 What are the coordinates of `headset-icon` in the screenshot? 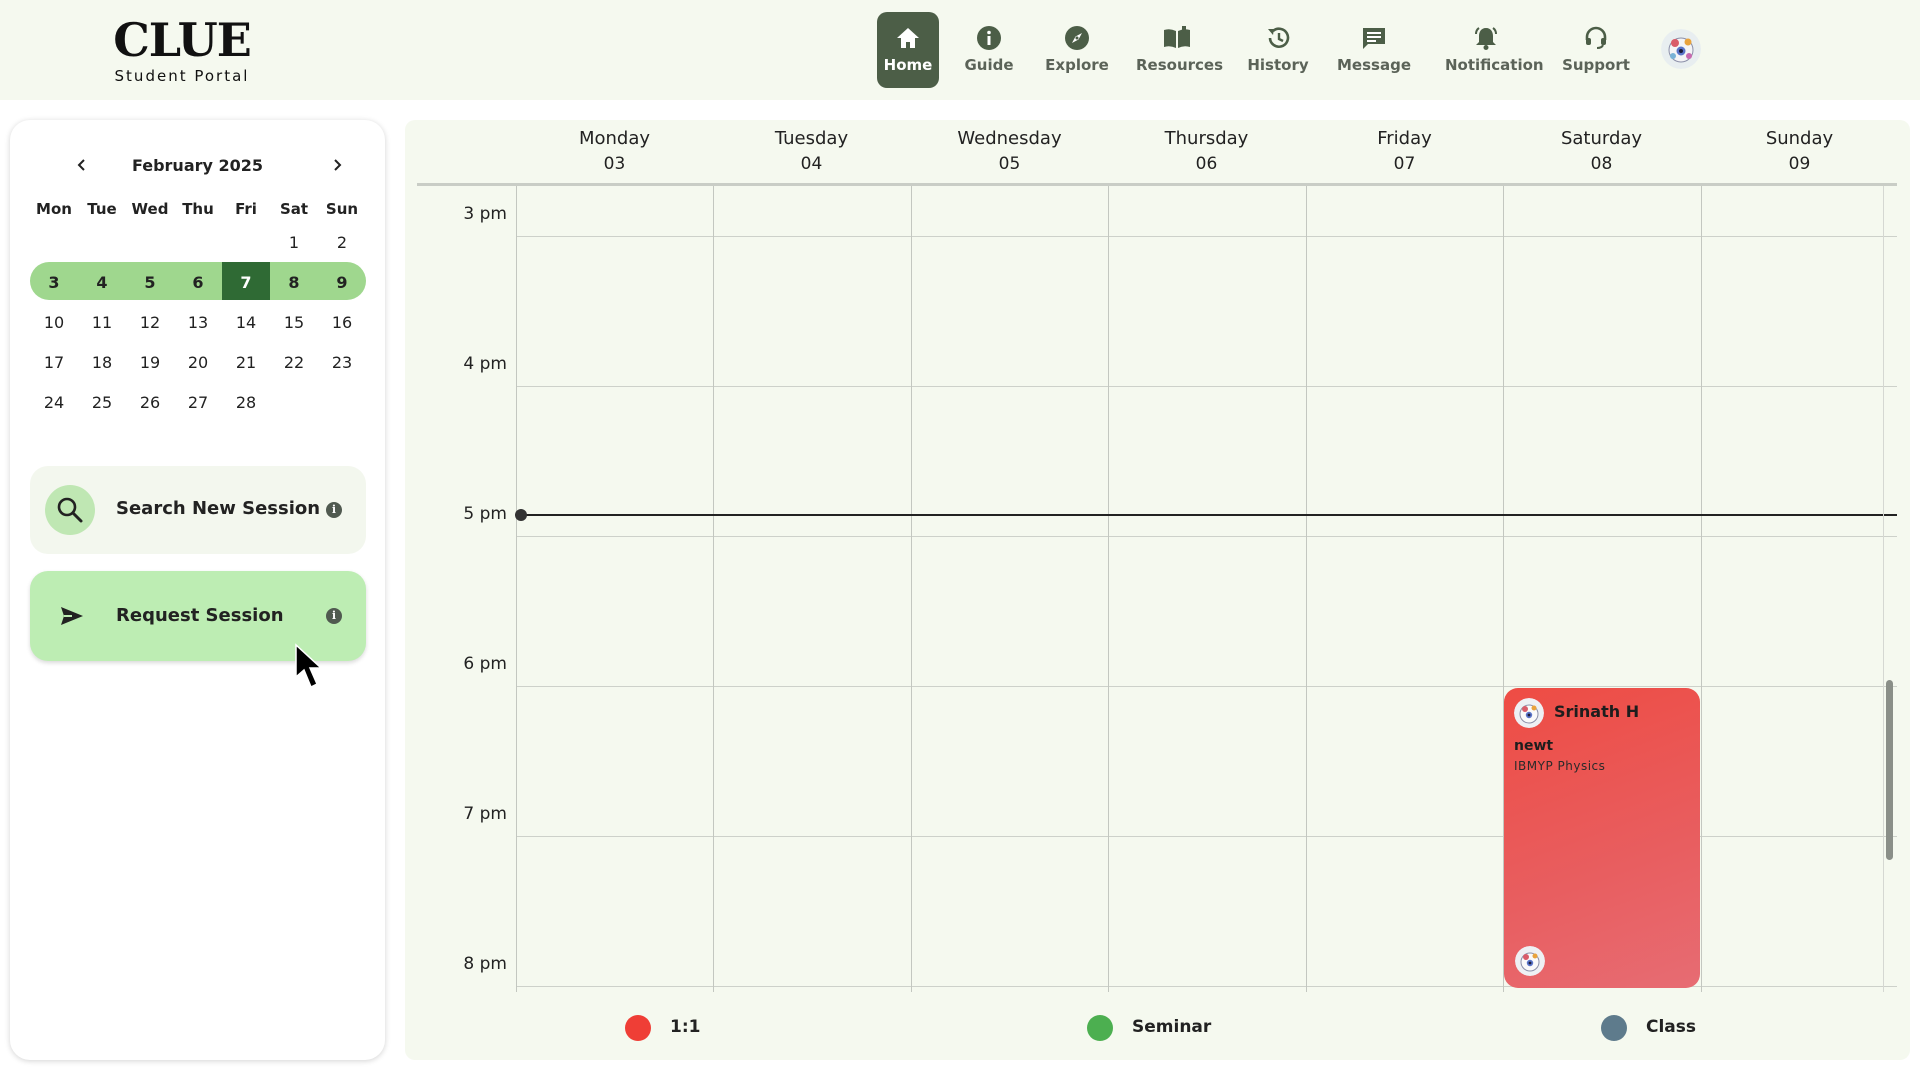 It's located at (1596, 38).